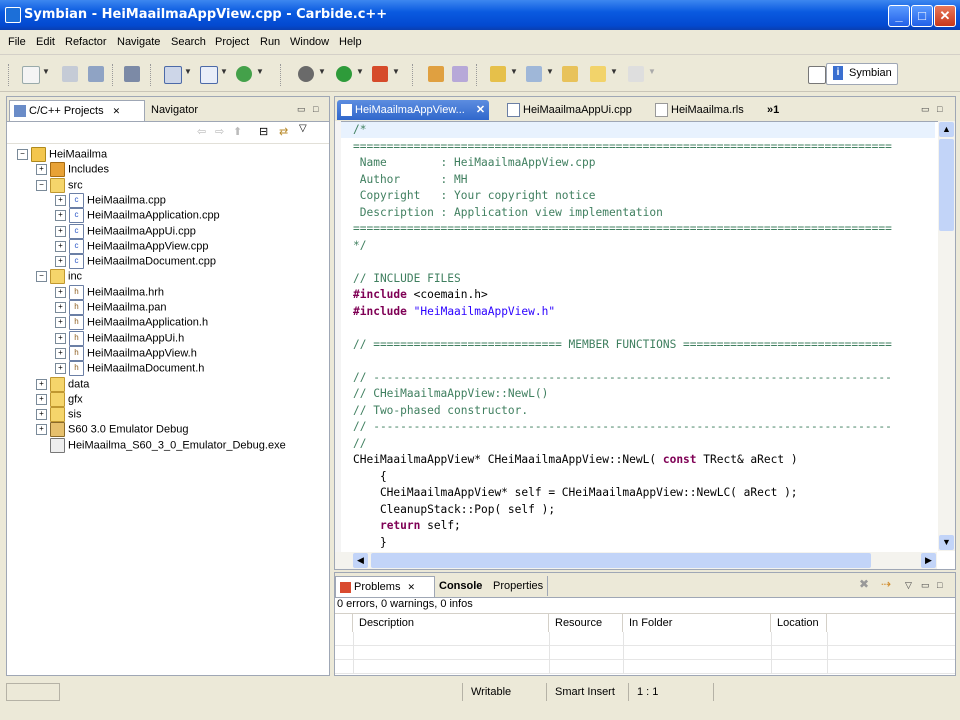 Image resolution: width=960 pixels, height=720 pixels. I want to click on tree-item: HeiMaailma_S60_3_0_Emulator_Debug.exe, so click(161, 445).